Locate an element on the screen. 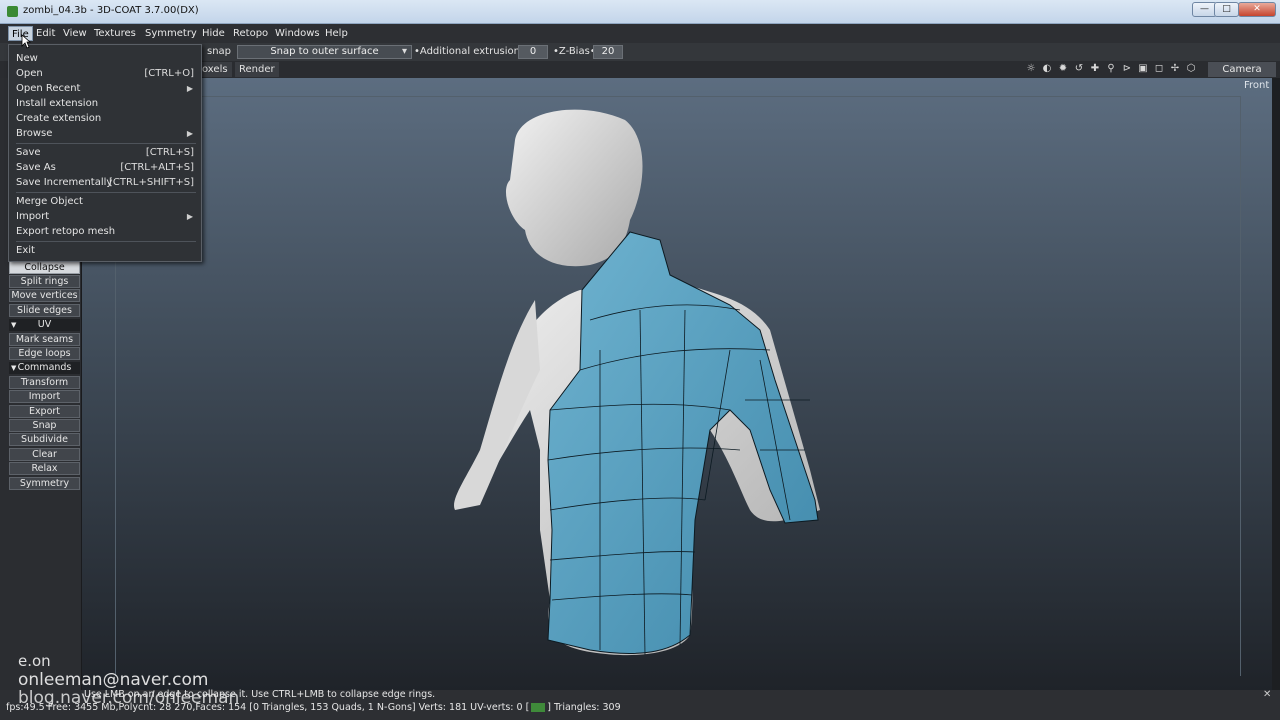 This screenshot has height=720, width=1280. command-relax: Relax is located at coordinates (44, 468).